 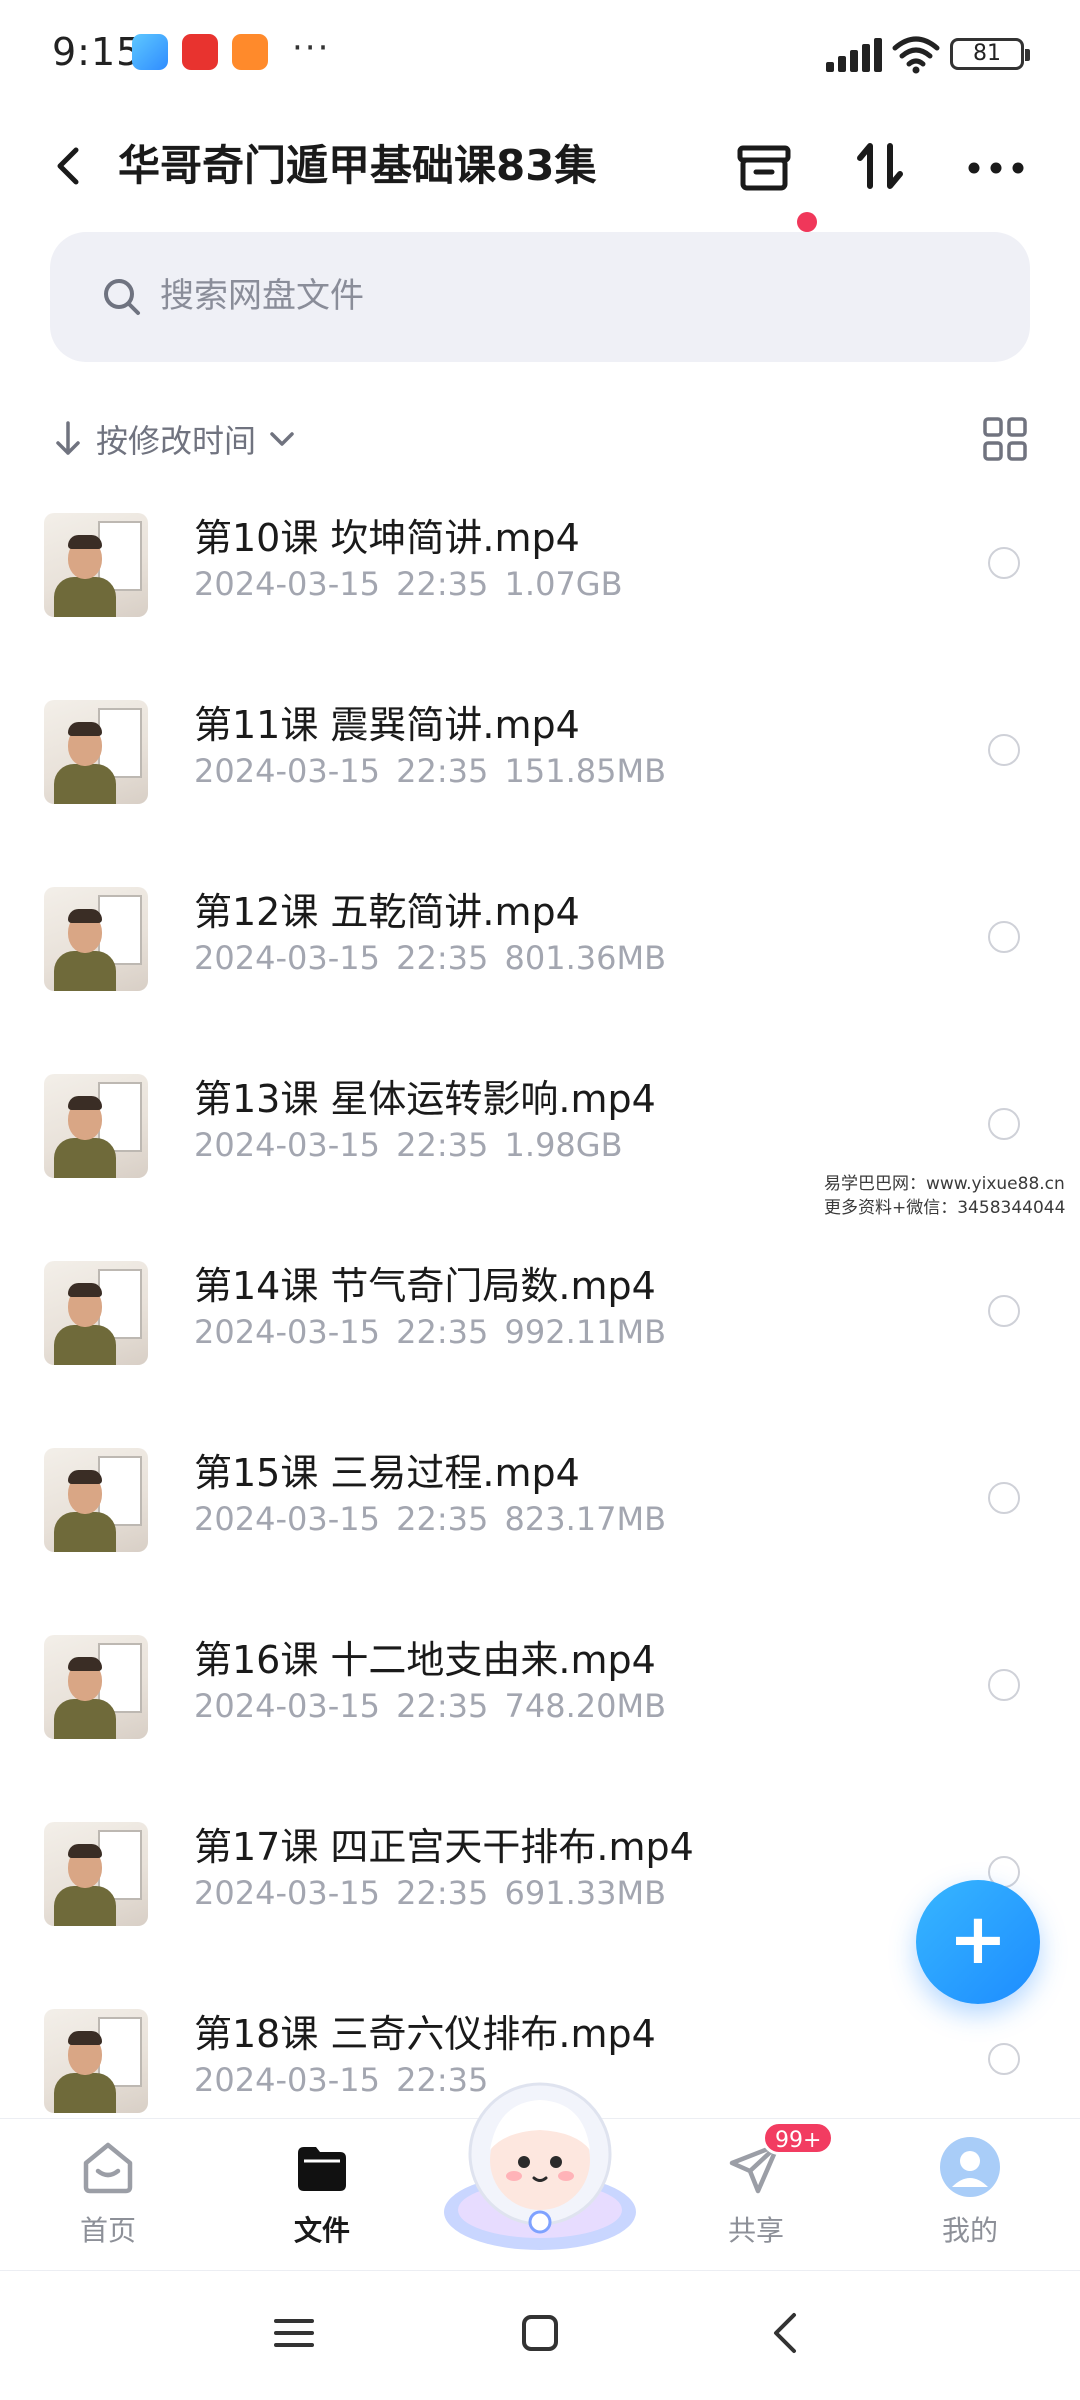 What do you see at coordinates (585, 1893) in the screenshot?
I see `file-size: 691.33MB` at bounding box center [585, 1893].